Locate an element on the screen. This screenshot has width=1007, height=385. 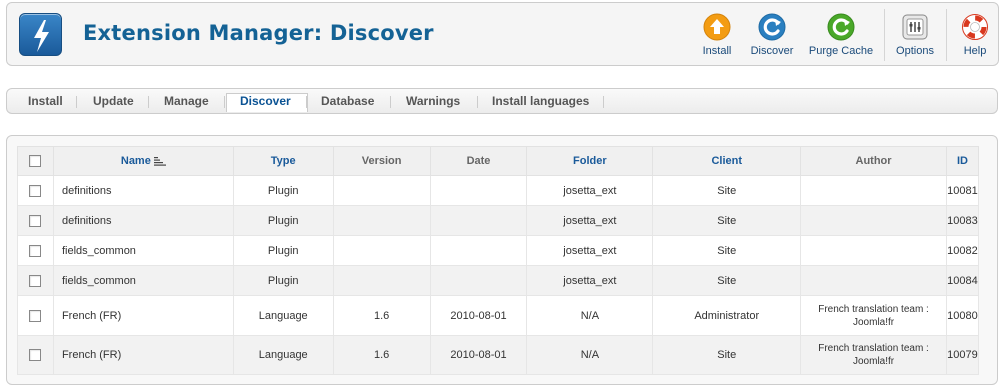
tab-update: Update is located at coordinates (113, 101).